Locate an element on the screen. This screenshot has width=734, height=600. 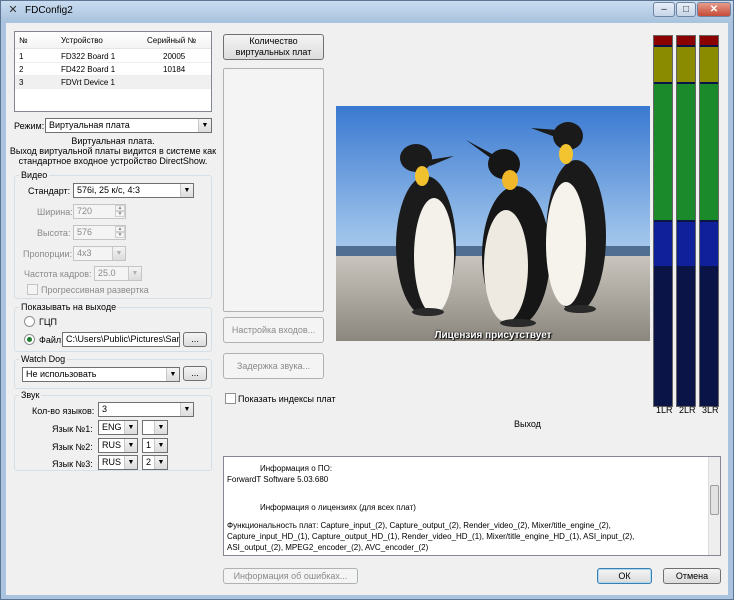
lang2-channel-select: 1 ▼ is located at coordinates (155, 445).